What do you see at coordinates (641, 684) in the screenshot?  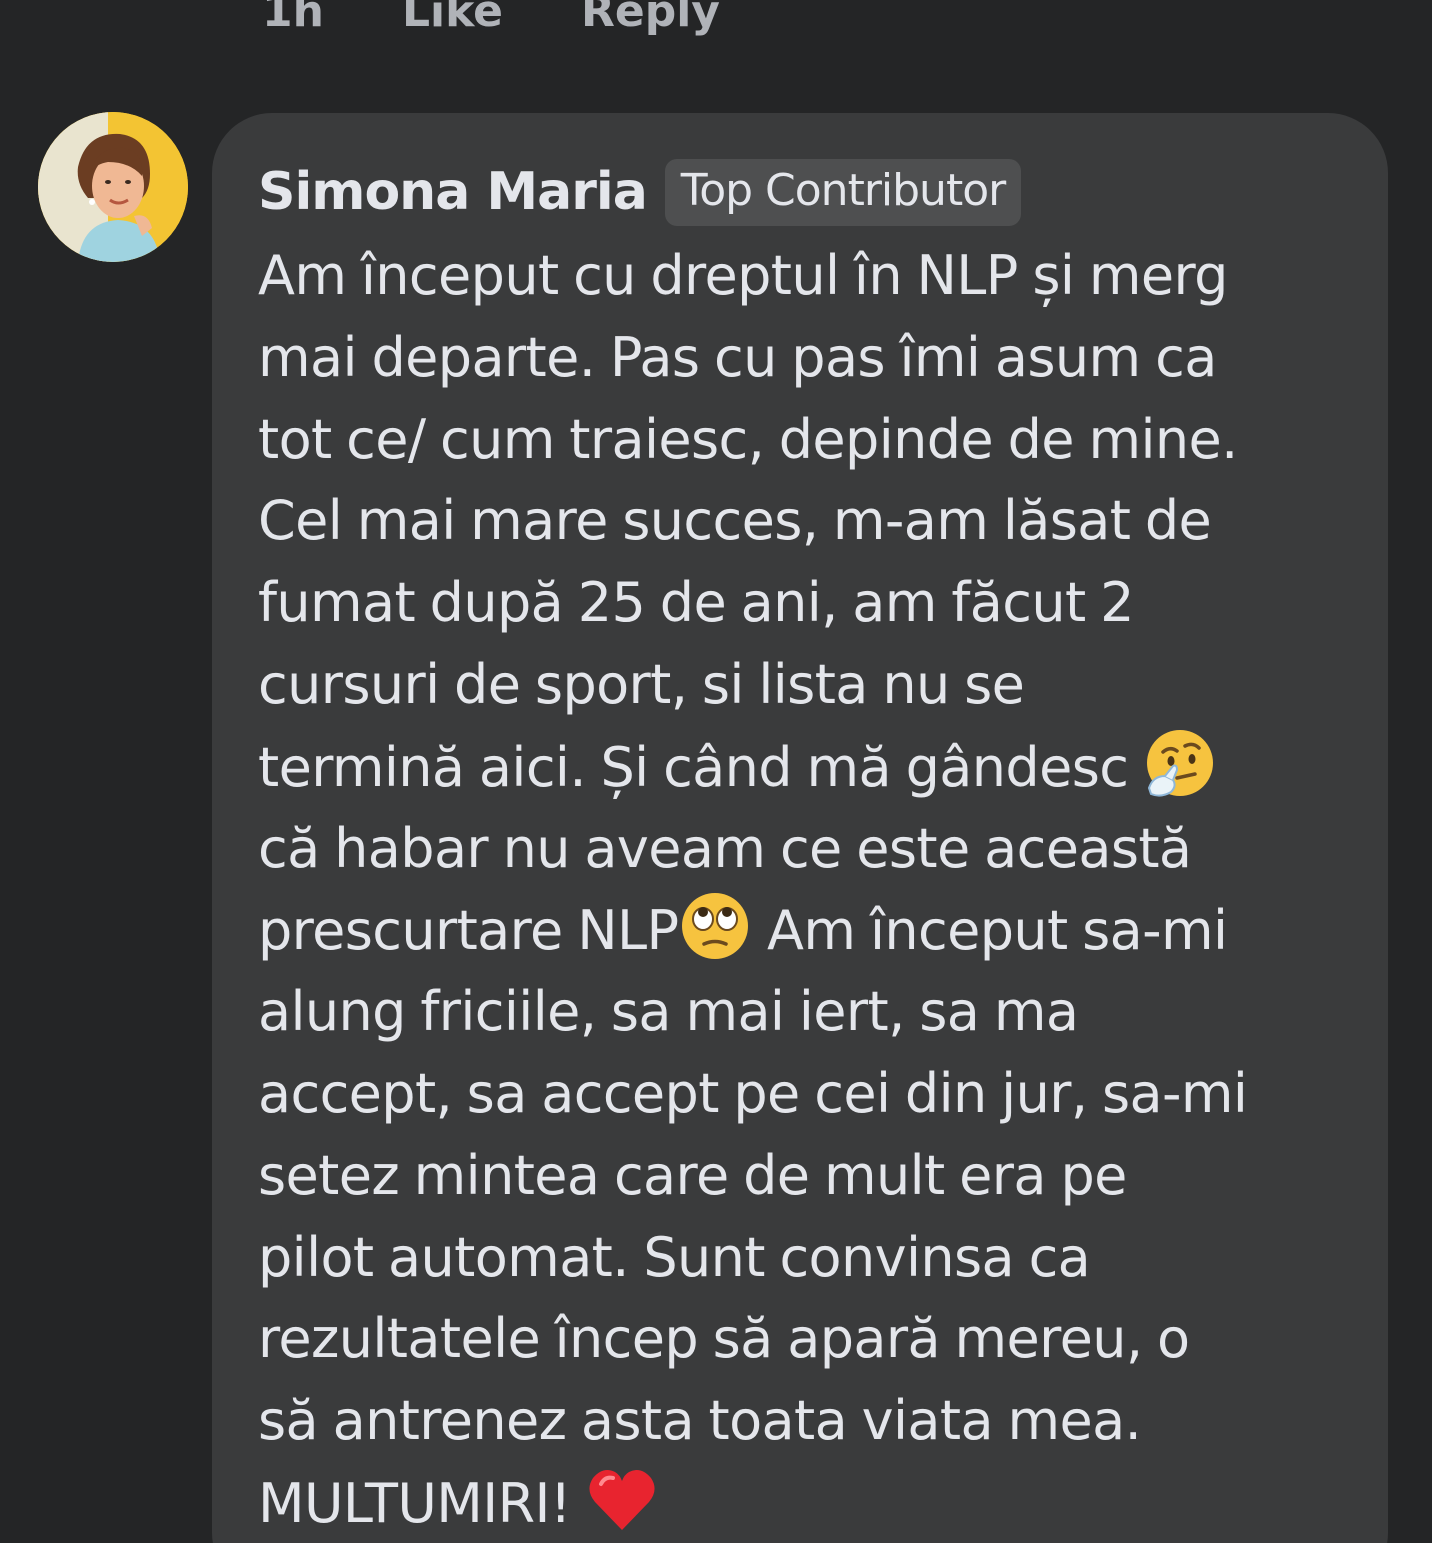 I see `comment-line: cursuri de sport, si lista nu se` at bounding box center [641, 684].